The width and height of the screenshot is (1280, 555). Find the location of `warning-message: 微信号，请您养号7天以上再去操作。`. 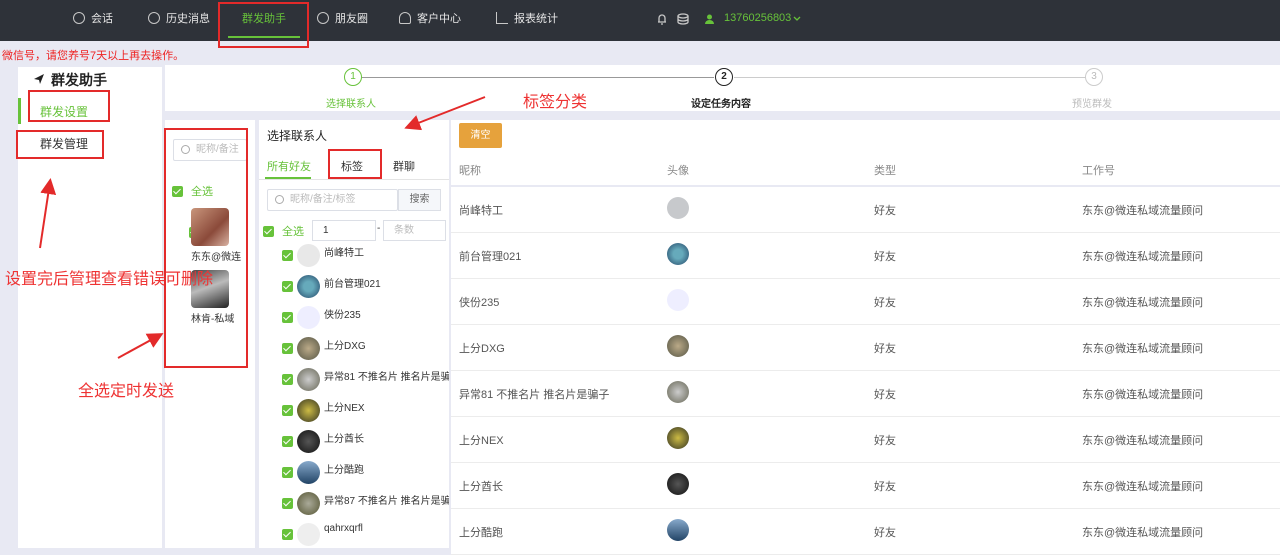

warning-message: 微信号，请您养号7天以上再去操作。 is located at coordinates (93, 56).